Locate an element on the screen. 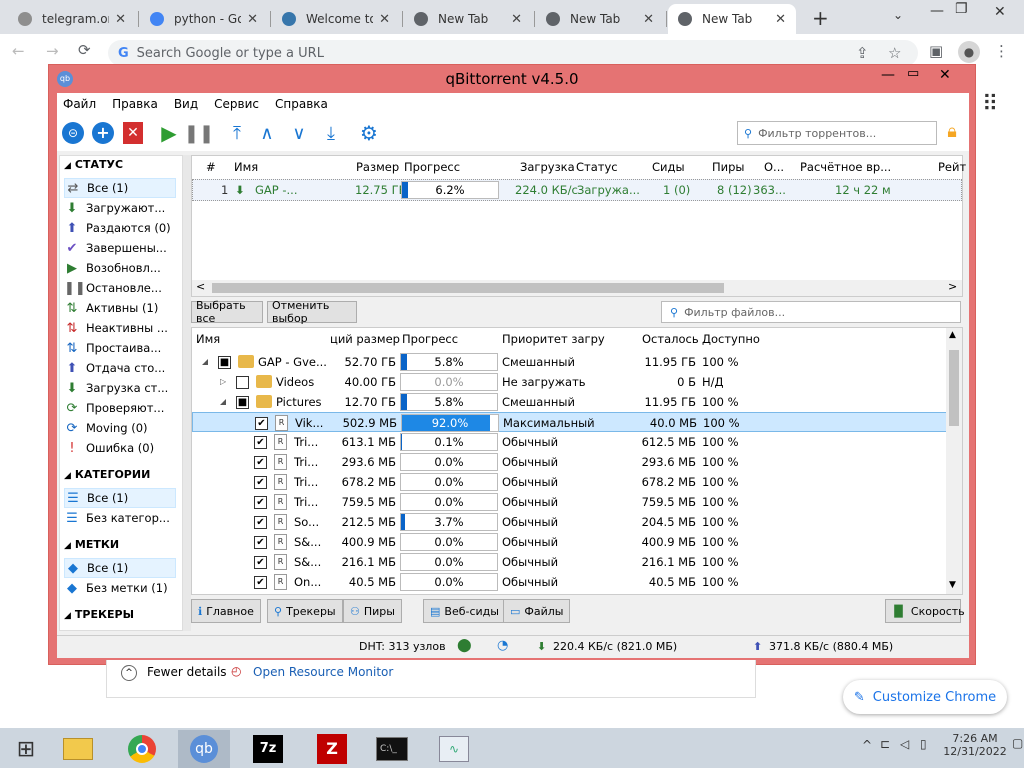 Image resolution: width=1024 pixels, height=768 pixels. column-header: Прогресс is located at coordinates (432, 167).